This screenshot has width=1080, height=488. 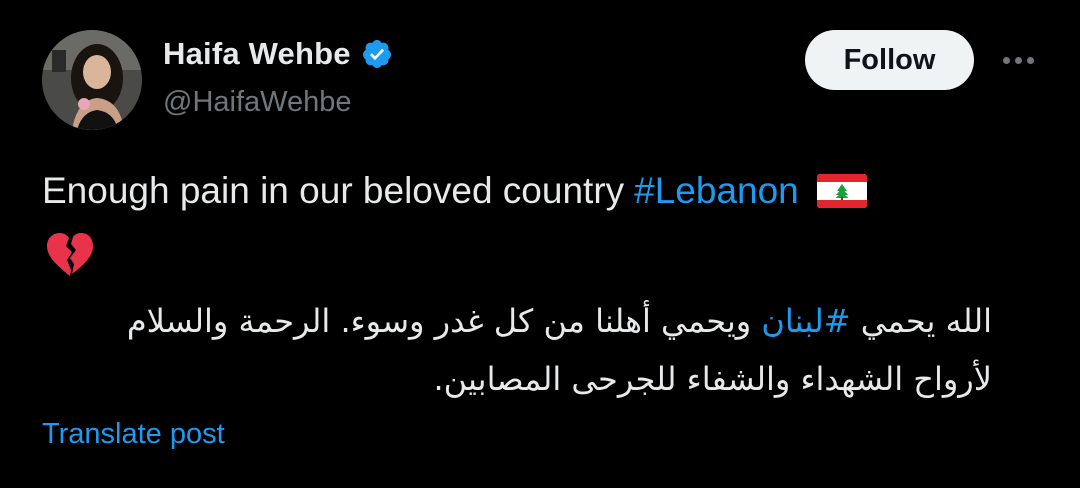 What do you see at coordinates (716, 191) in the screenshot?
I see `hashtag-link: #Lebanon` at bounding box center [716, 191].